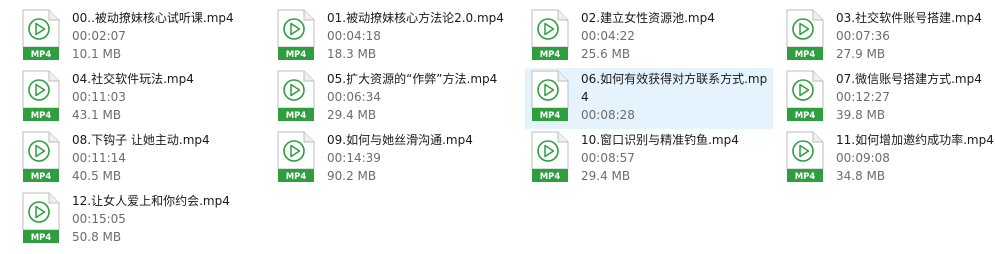  What do you see at coordinates (863, 36) in the screenshot?
I see `file-duration: 00:07:36` at bounding box center [863, 36].